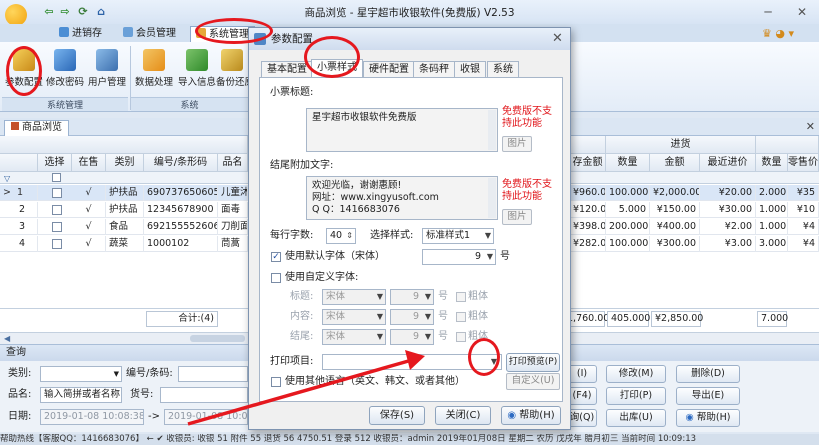 The height and width of the screenshot is (445, 819). What do you see at coordinates (402, 130) in the screenshot?
I see `receipt-title-textarea: 星宇超市收银软件免费版` at bounding box center [402, 130].